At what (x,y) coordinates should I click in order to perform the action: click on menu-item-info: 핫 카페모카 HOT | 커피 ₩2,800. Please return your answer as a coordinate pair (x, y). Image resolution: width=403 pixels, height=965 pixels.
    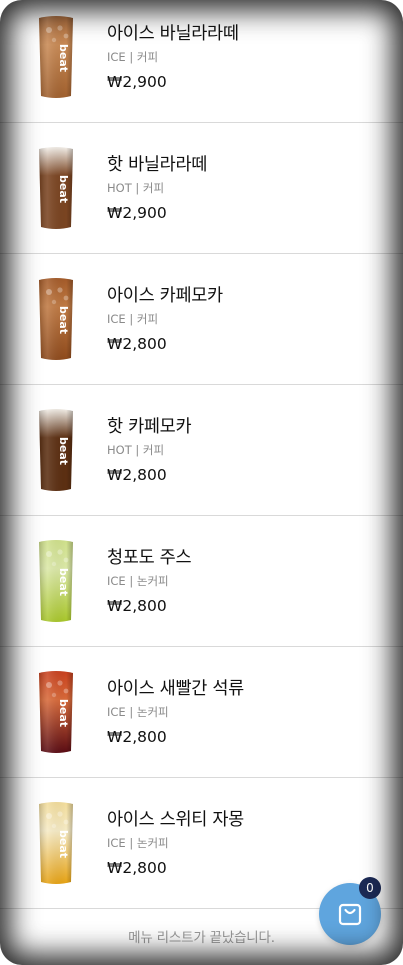
    Looking at the image, I should click on (149, 450).